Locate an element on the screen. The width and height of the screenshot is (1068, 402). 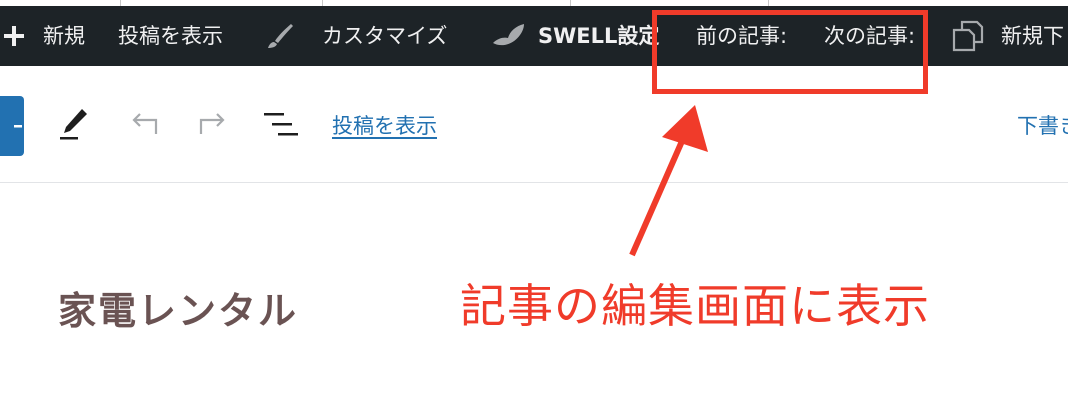
annotation-arrow is located at coordinates (668, 181).